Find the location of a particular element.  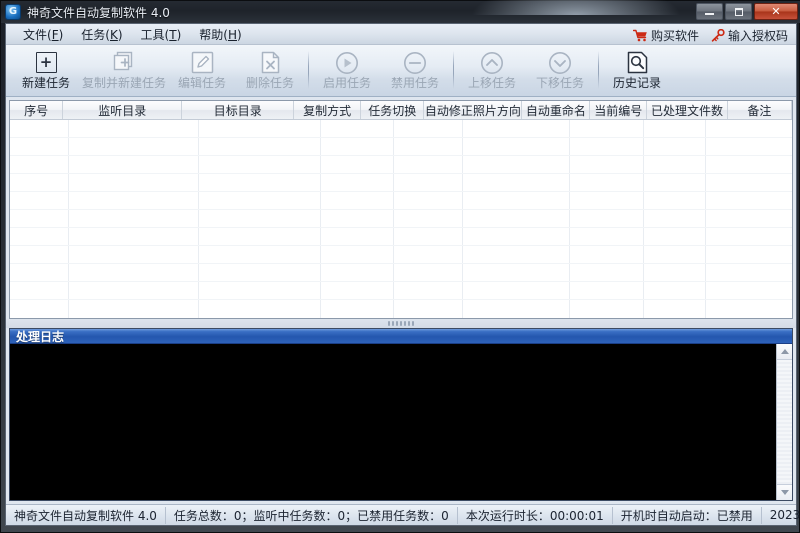

column-header-auto-orient: 自动修正照片方向 is located at coordinates (473, 110).